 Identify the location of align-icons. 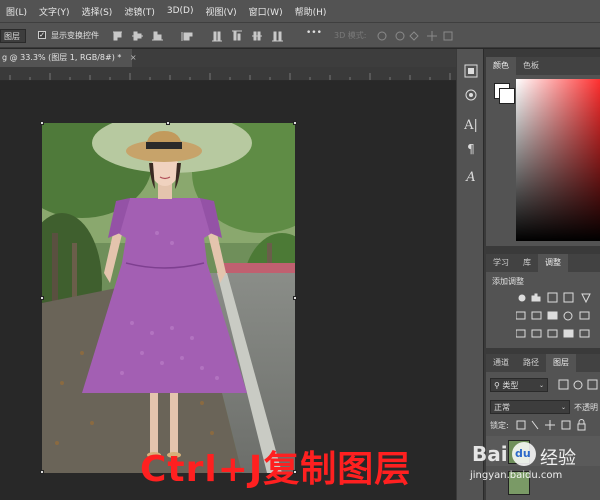
(207, 36).